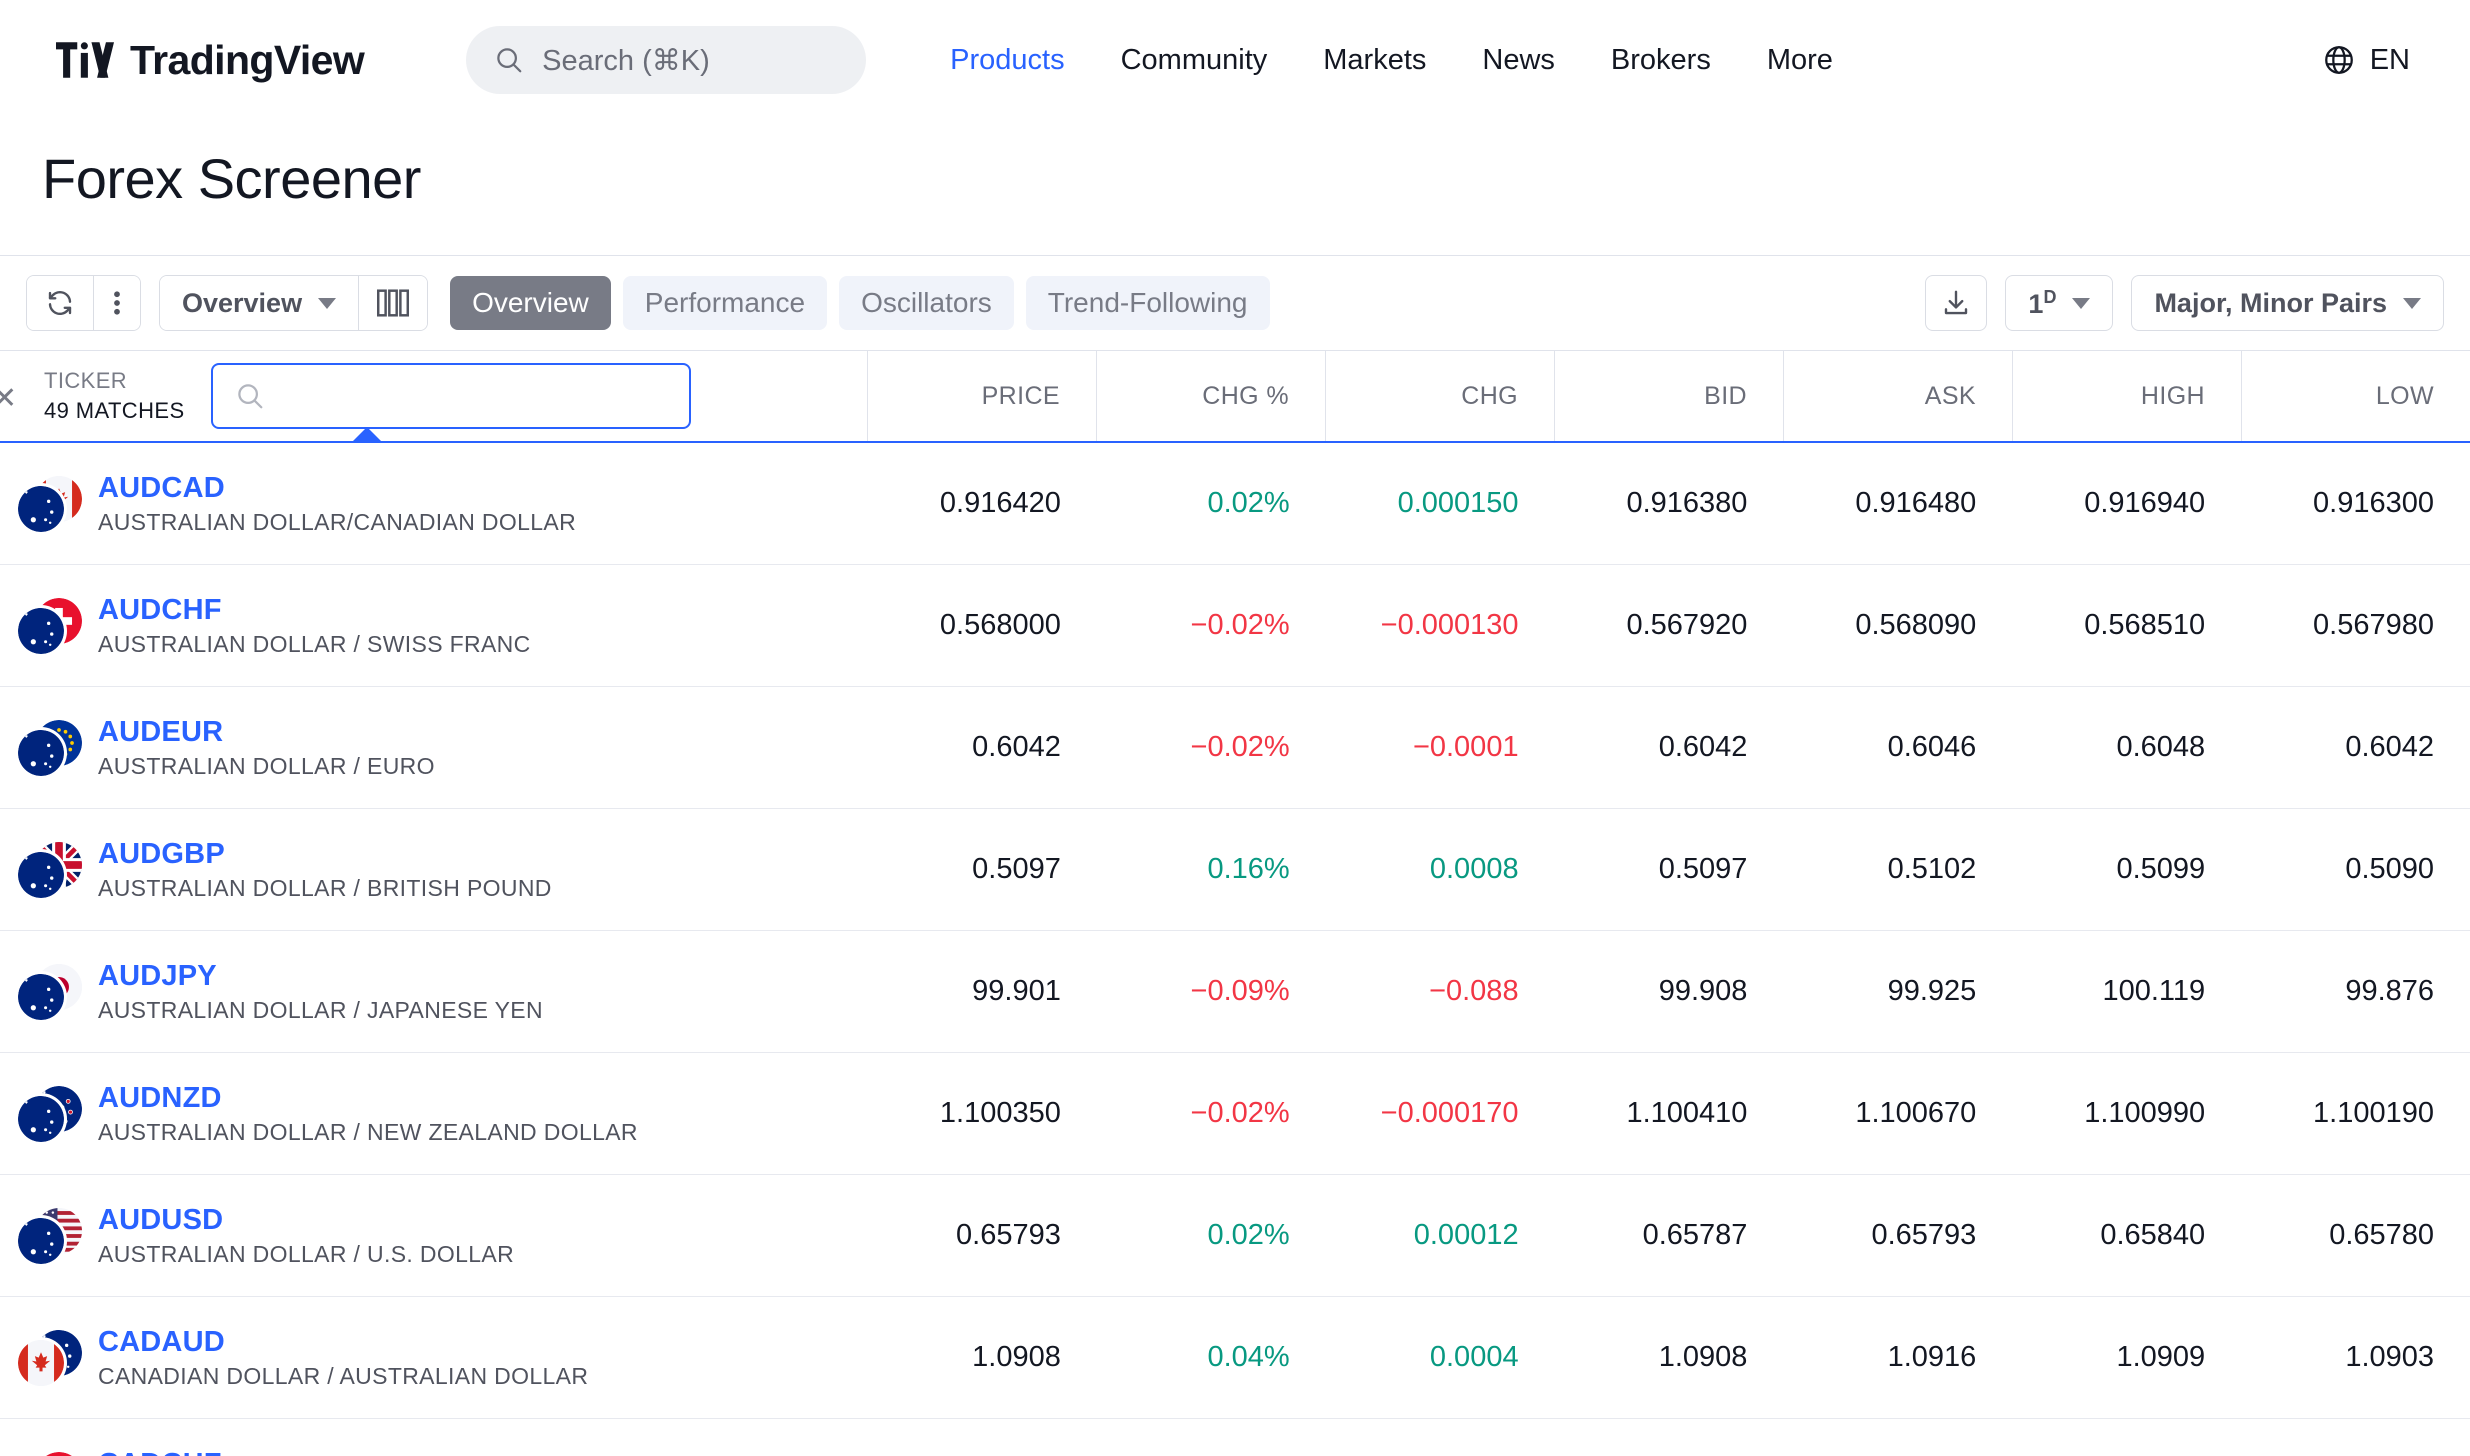  What do you see at coordinates (306, 1220) in the screenshot?
I see `ticker-symbol-link: AUDUSD` at bounding box center [306, 1220].